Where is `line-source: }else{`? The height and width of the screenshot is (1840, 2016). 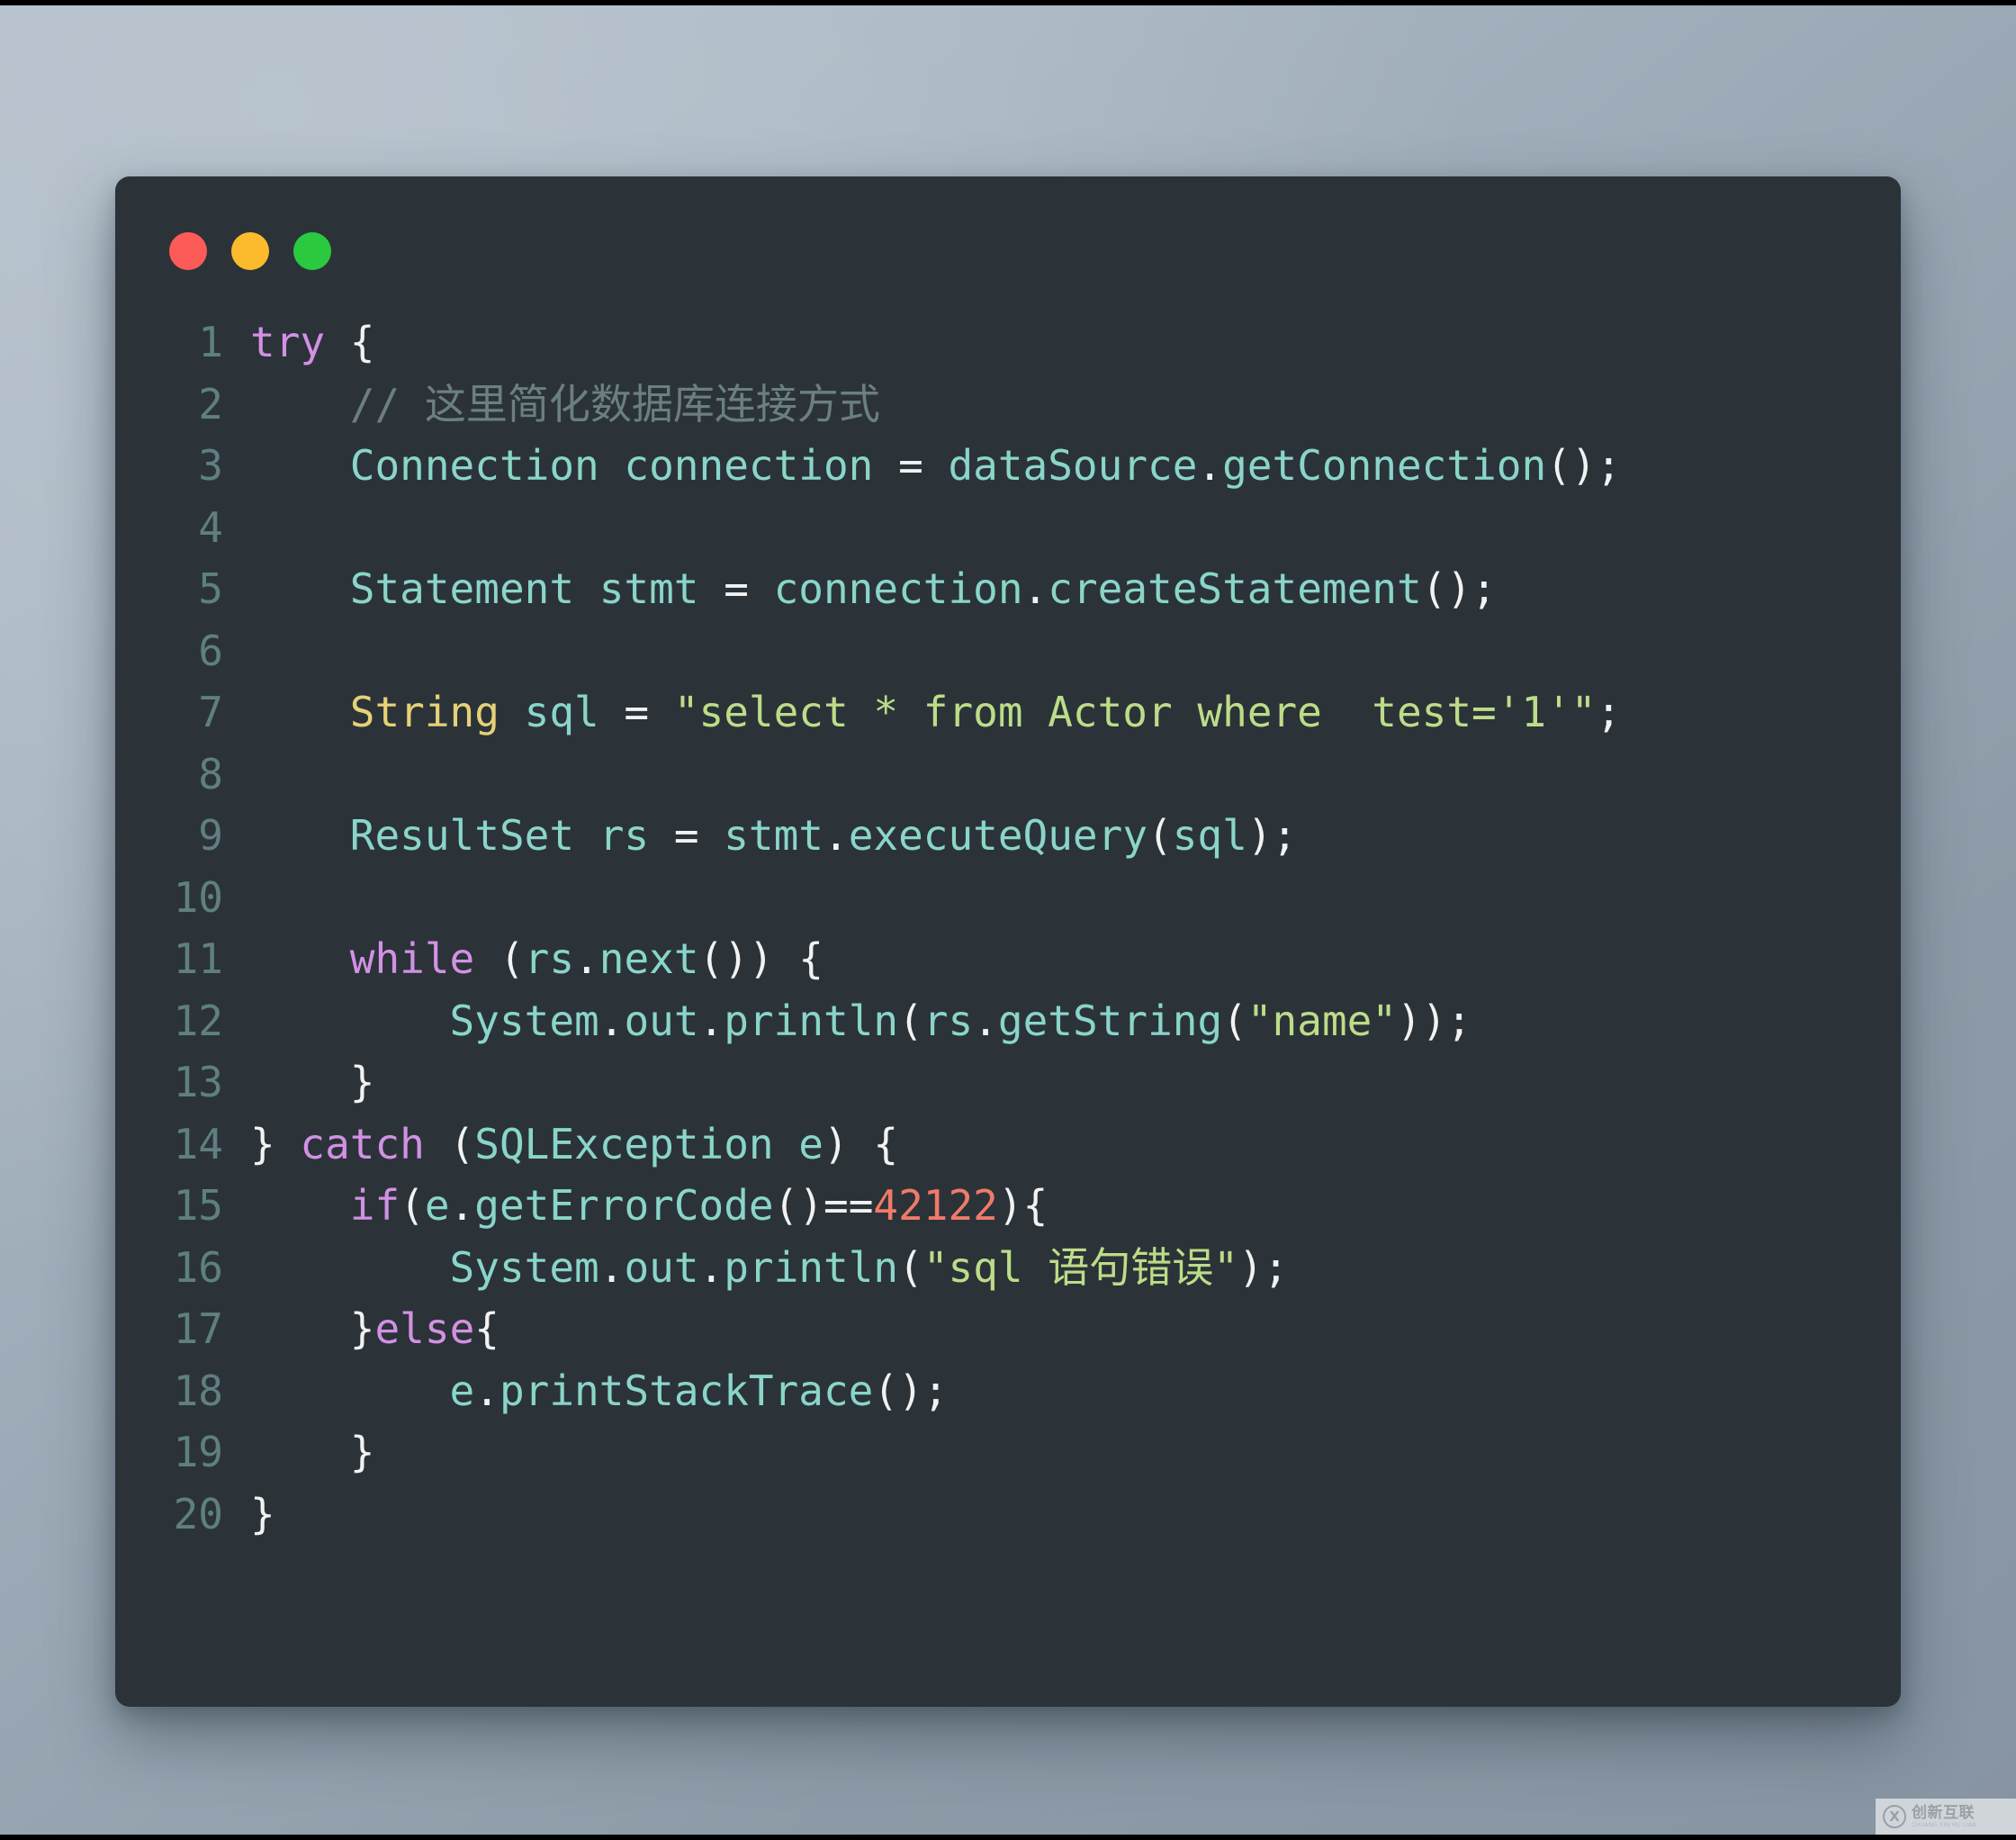
line-source: }else{ is located at coordinates (375, 1328).